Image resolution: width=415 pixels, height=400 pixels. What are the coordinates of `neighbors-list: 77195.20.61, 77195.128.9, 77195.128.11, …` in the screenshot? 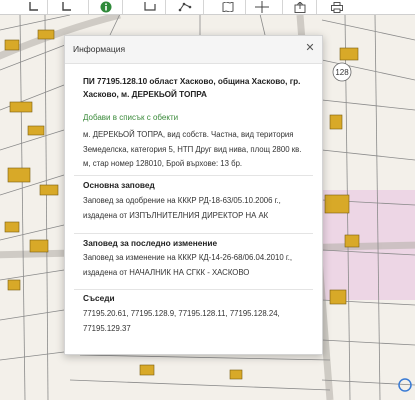 It's located at (197, 321).